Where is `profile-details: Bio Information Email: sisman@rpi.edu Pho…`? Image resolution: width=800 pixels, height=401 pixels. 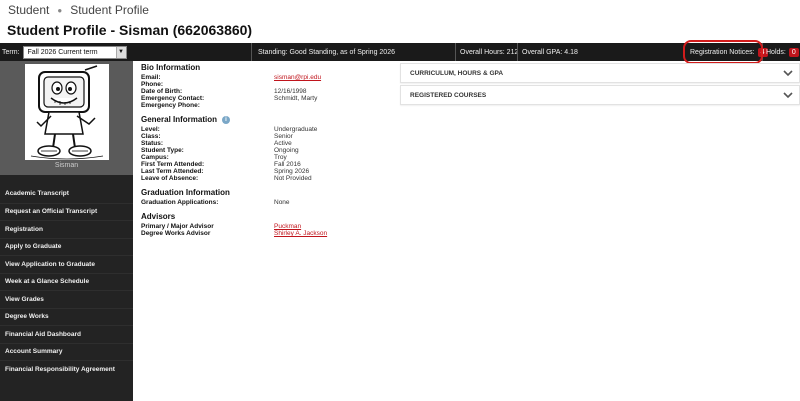
profile-details: Bio Information Email: sisman@rpi.edu Pho… is located at coordinates (267, 152).